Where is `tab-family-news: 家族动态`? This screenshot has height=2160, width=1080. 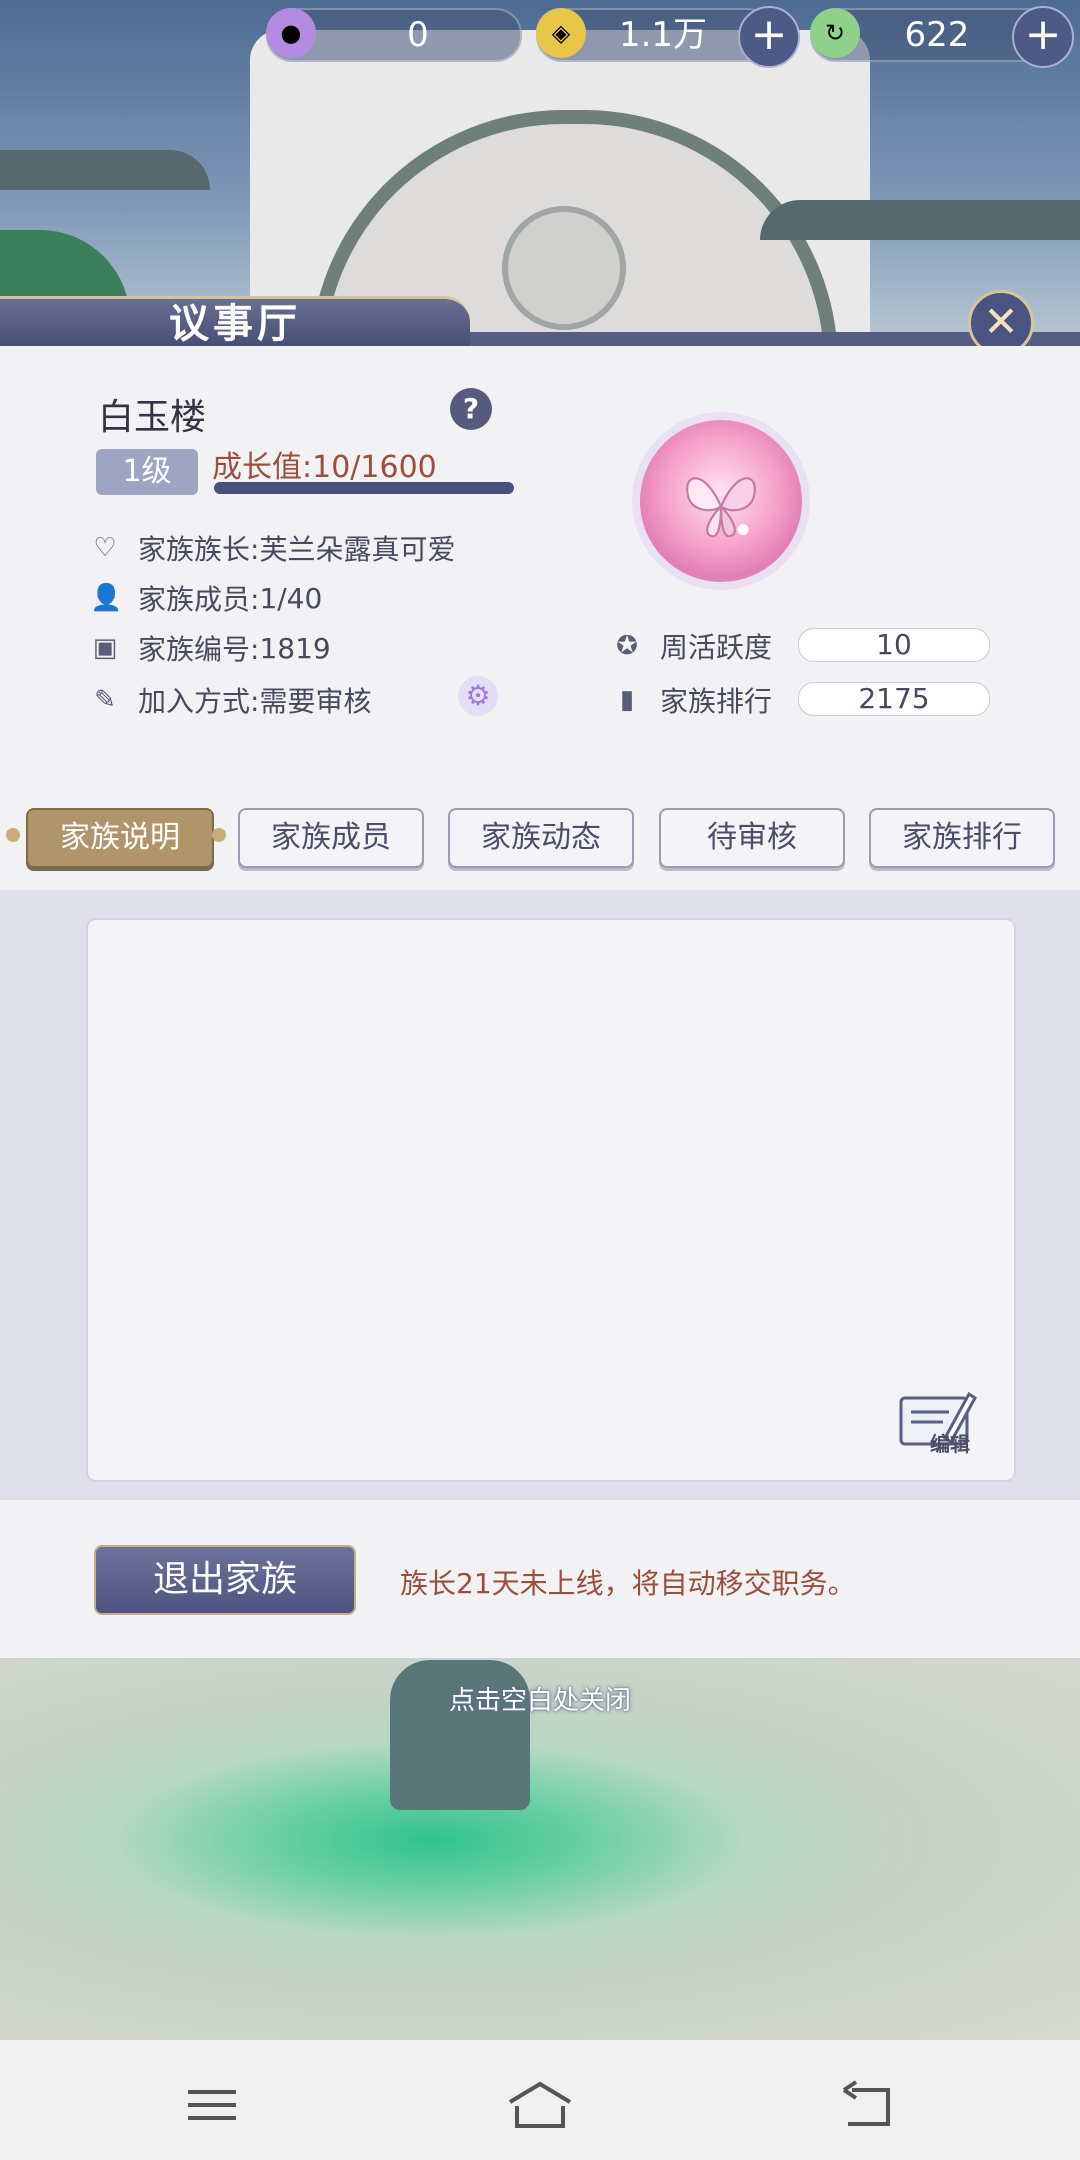
tab-family-news: 家族动态 is located at coordinates (541, 838).